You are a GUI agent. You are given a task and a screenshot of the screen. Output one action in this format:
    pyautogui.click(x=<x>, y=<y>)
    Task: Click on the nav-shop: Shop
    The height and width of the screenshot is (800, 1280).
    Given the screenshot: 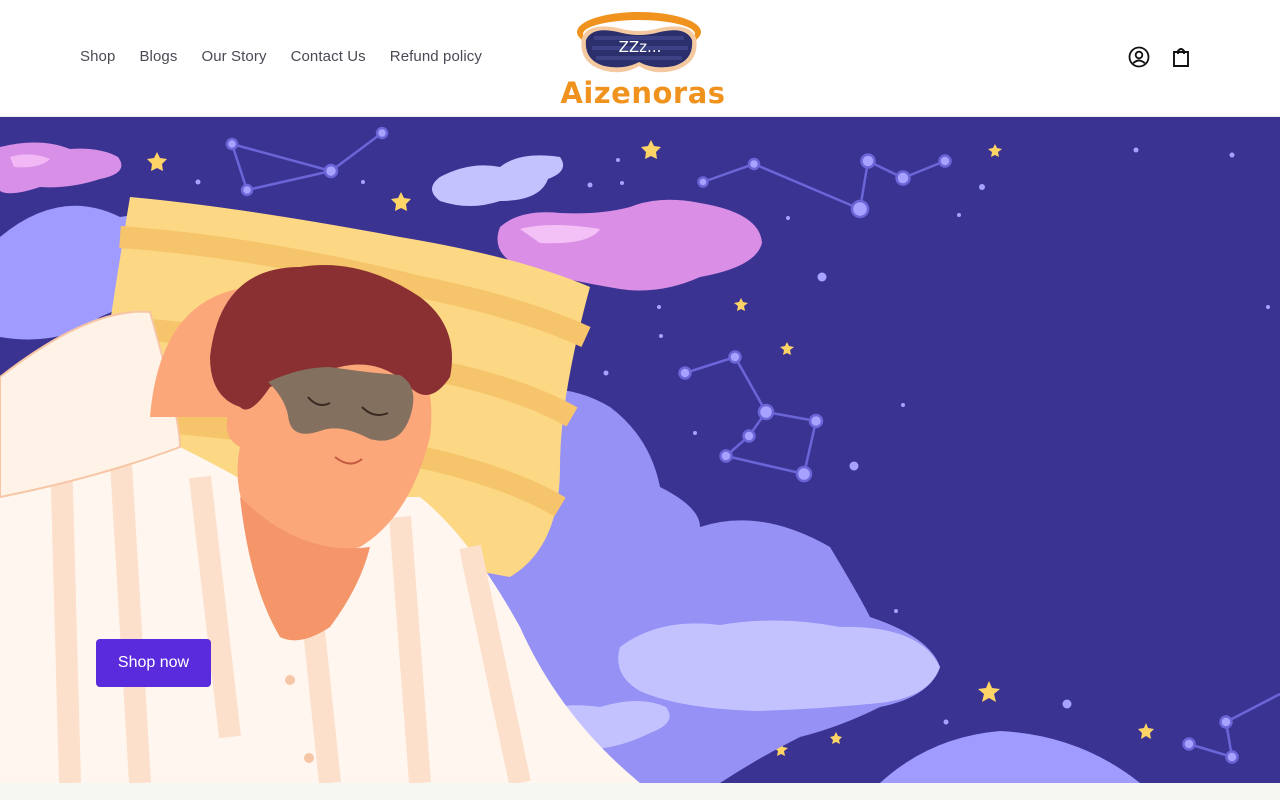 What is the action you would take?
    pyautogui.click(x=97, y=56)
    